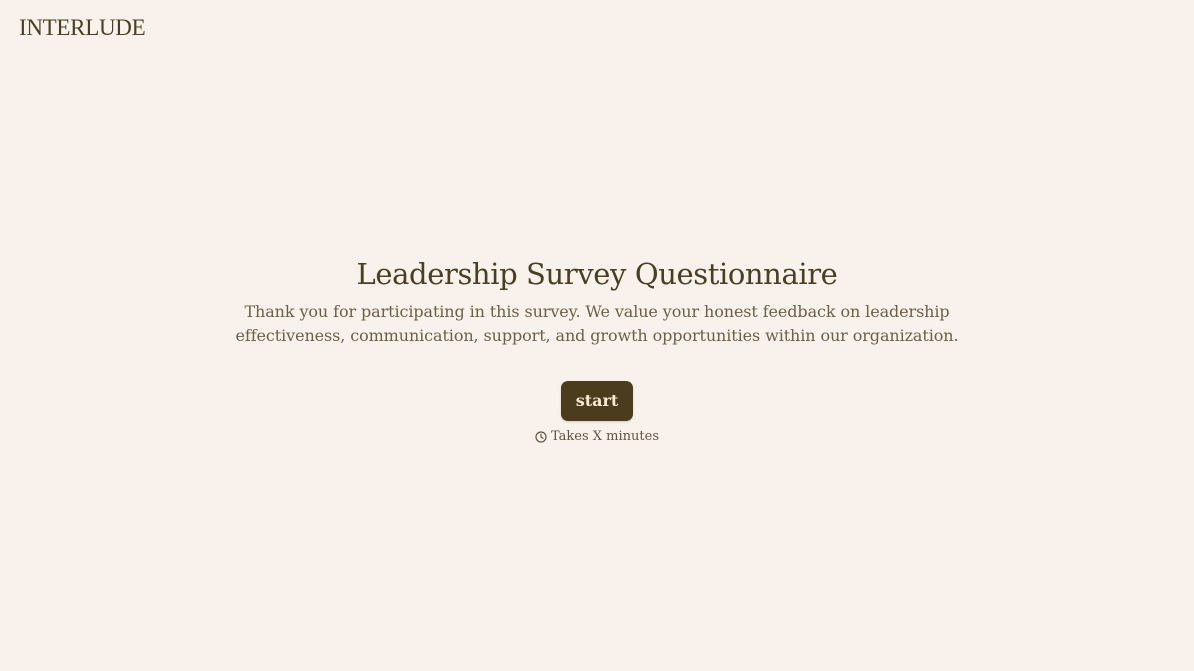  I want to click on duration-info: Takes X minutes, so click(597, 437).